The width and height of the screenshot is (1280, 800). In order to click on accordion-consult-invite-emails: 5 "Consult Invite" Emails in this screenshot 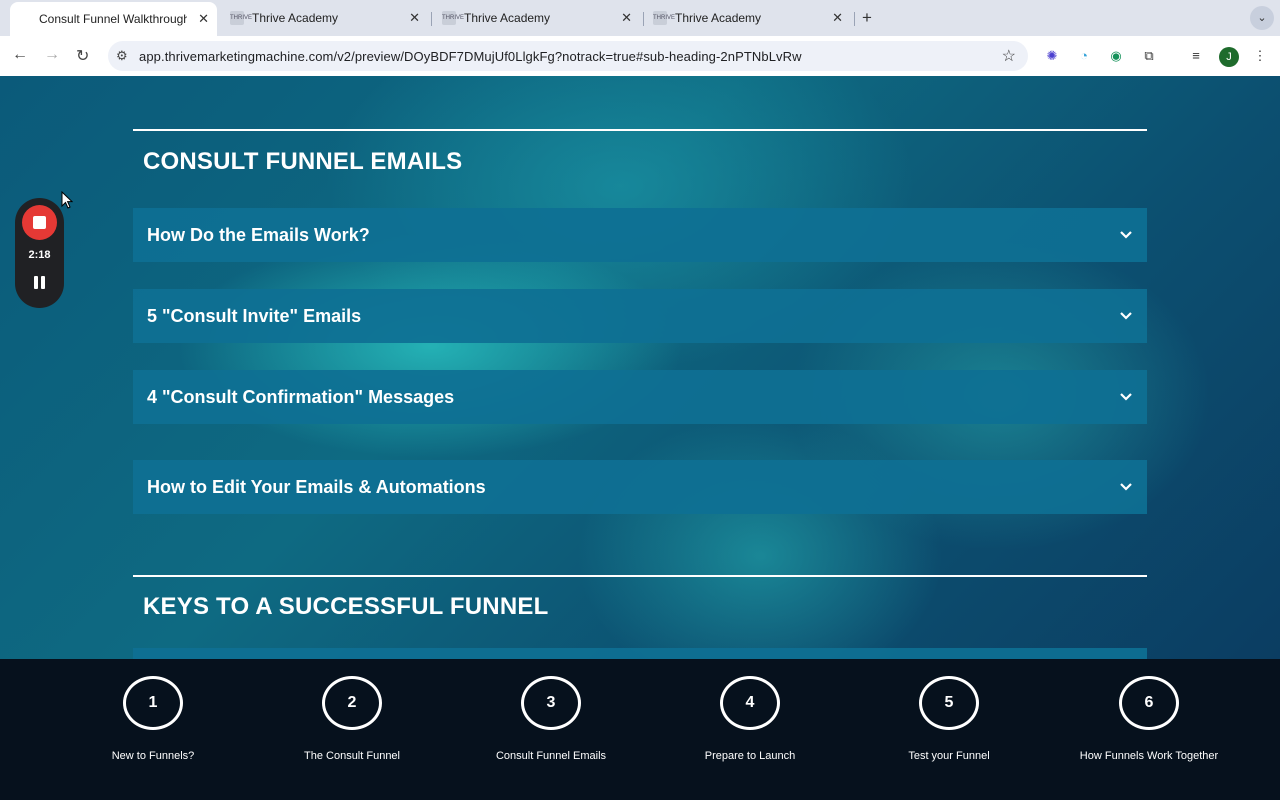, I will do `click(640, 316)`.